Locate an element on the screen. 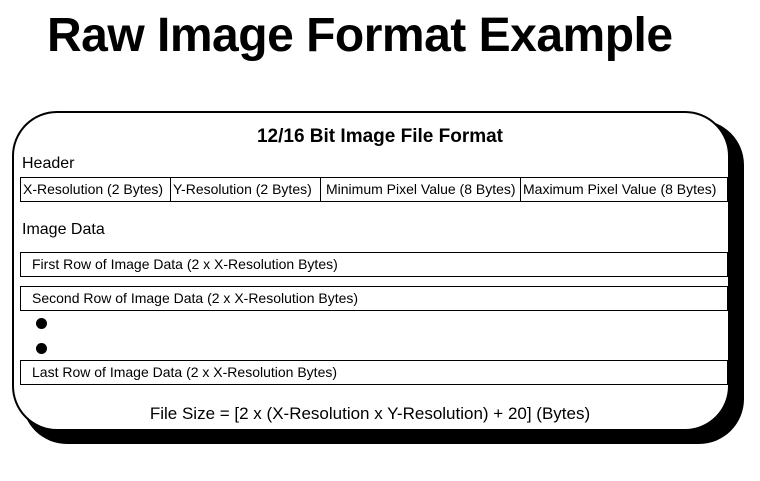 Image resolution: width=760 pixels, height=481 pixels. panel-title: 12/16 Bit Image File Format is located at coordinates (380, 136).